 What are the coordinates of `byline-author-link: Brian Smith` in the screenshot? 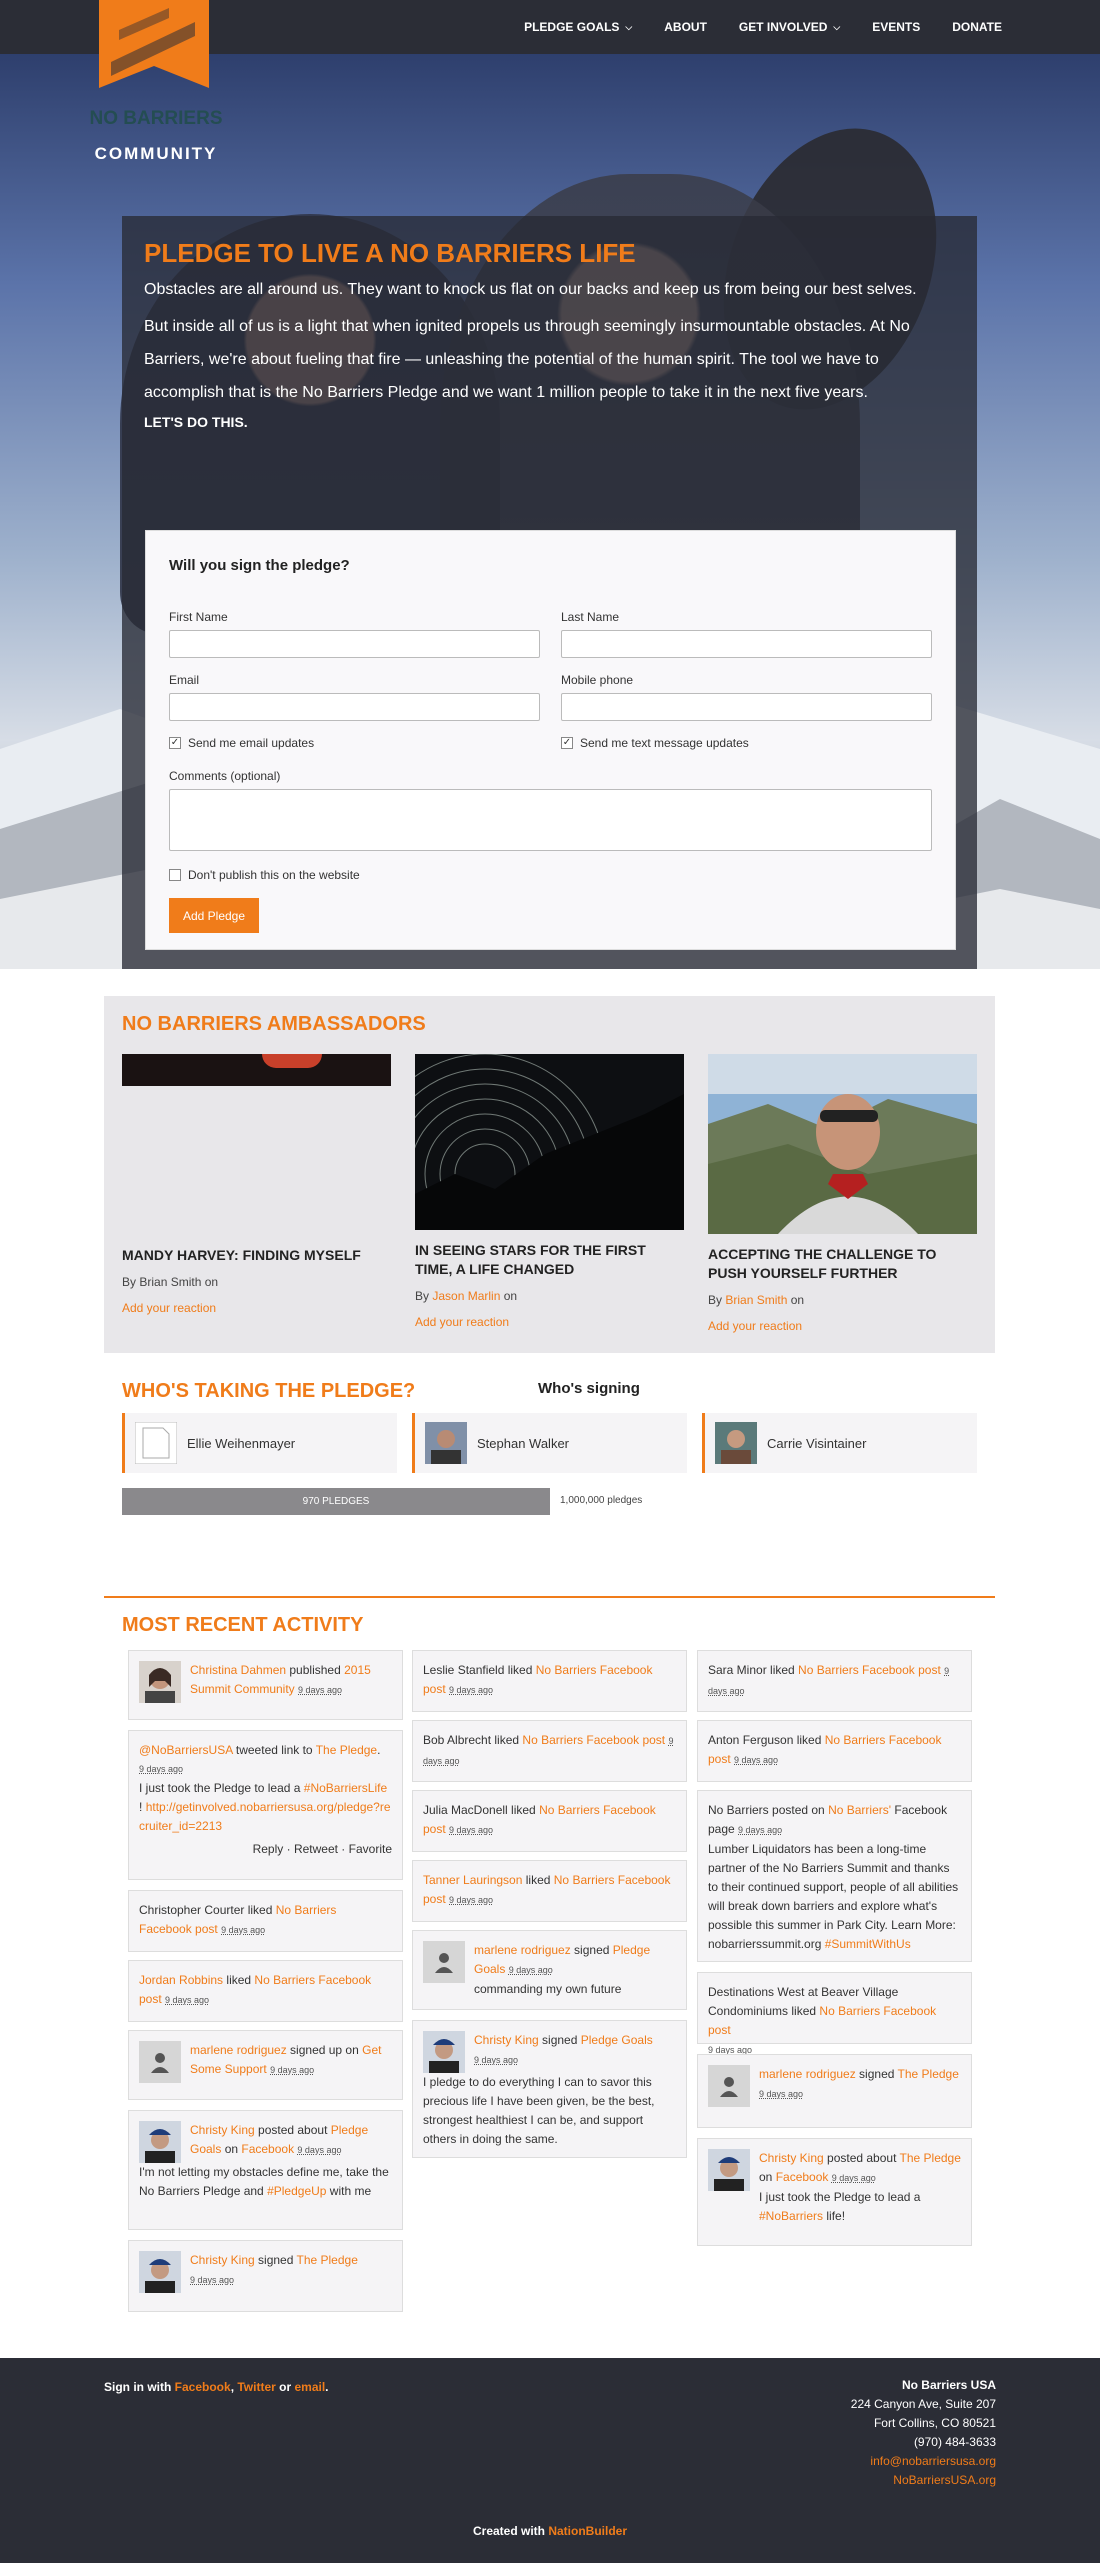 It's located at (756, 1300).